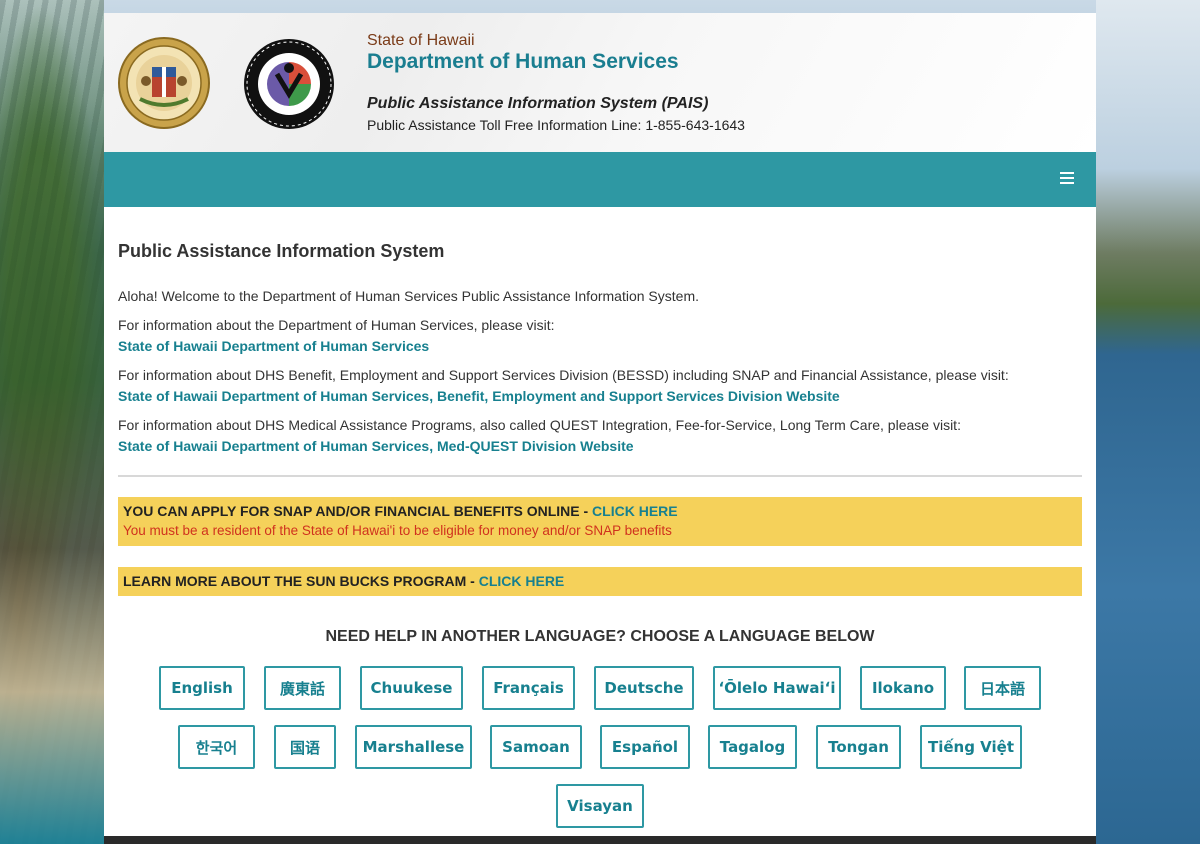  What do you see at coordinates (536, 747) in the screenshot?
I see `language-button-samoan: Samoan` at bounding box center [536, 747].